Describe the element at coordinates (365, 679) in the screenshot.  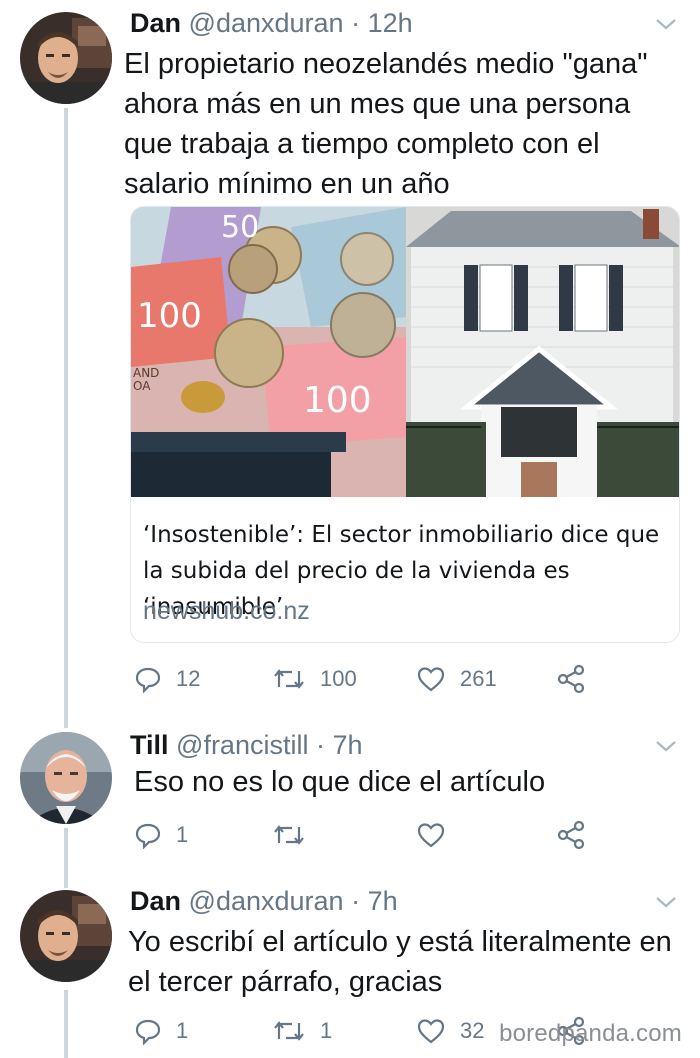
I see `tweet-actions: 12 100 261` at that location.